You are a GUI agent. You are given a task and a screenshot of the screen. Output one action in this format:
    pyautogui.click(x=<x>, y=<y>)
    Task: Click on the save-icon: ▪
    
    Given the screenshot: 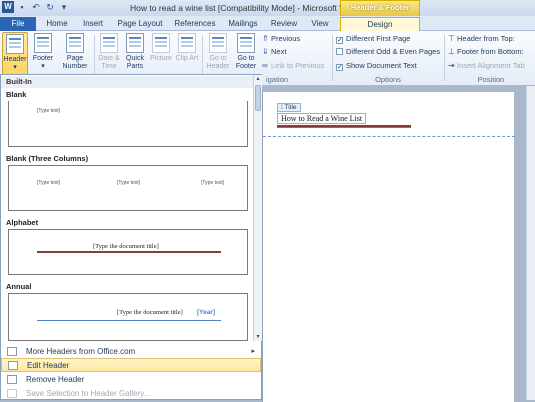 What is the action you would take?
    pyautogui.click(x=22, y=7)
    